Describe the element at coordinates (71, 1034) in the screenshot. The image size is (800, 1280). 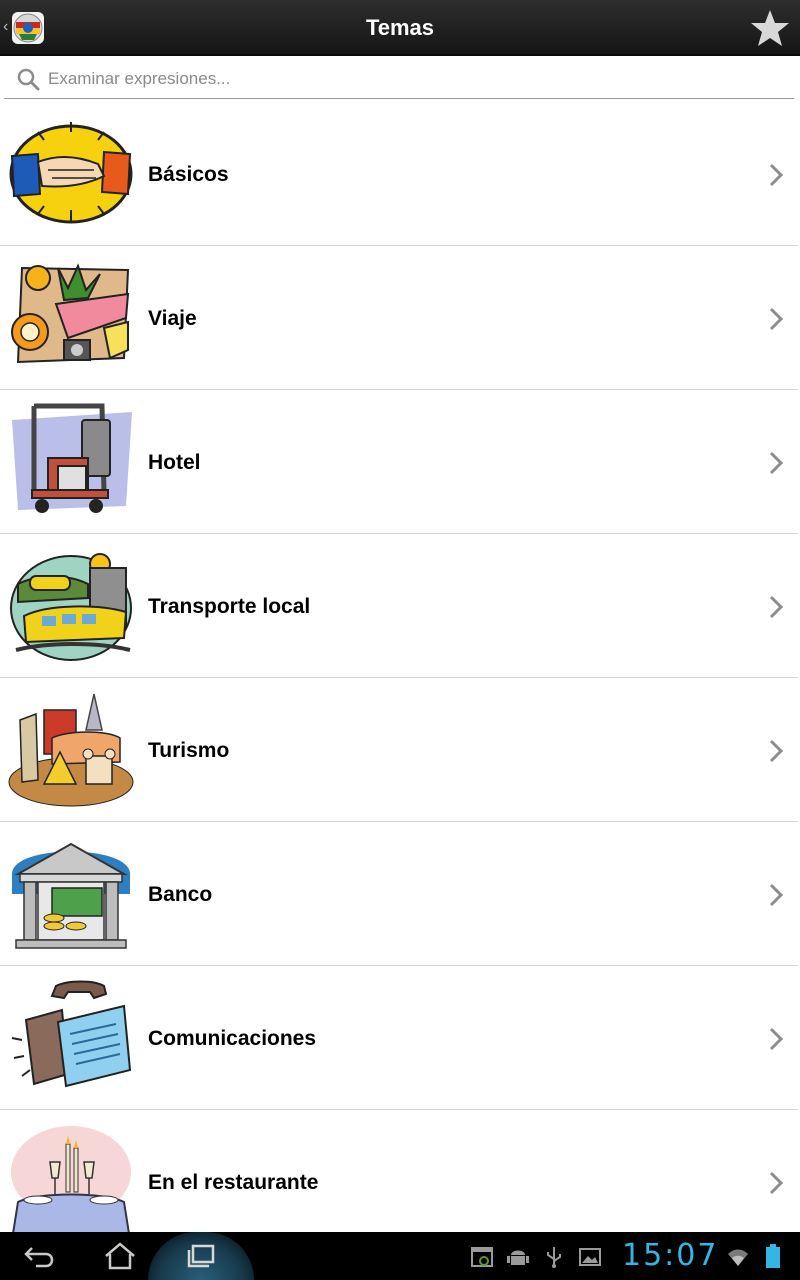
I see `telephone-fax-icon` at that location.